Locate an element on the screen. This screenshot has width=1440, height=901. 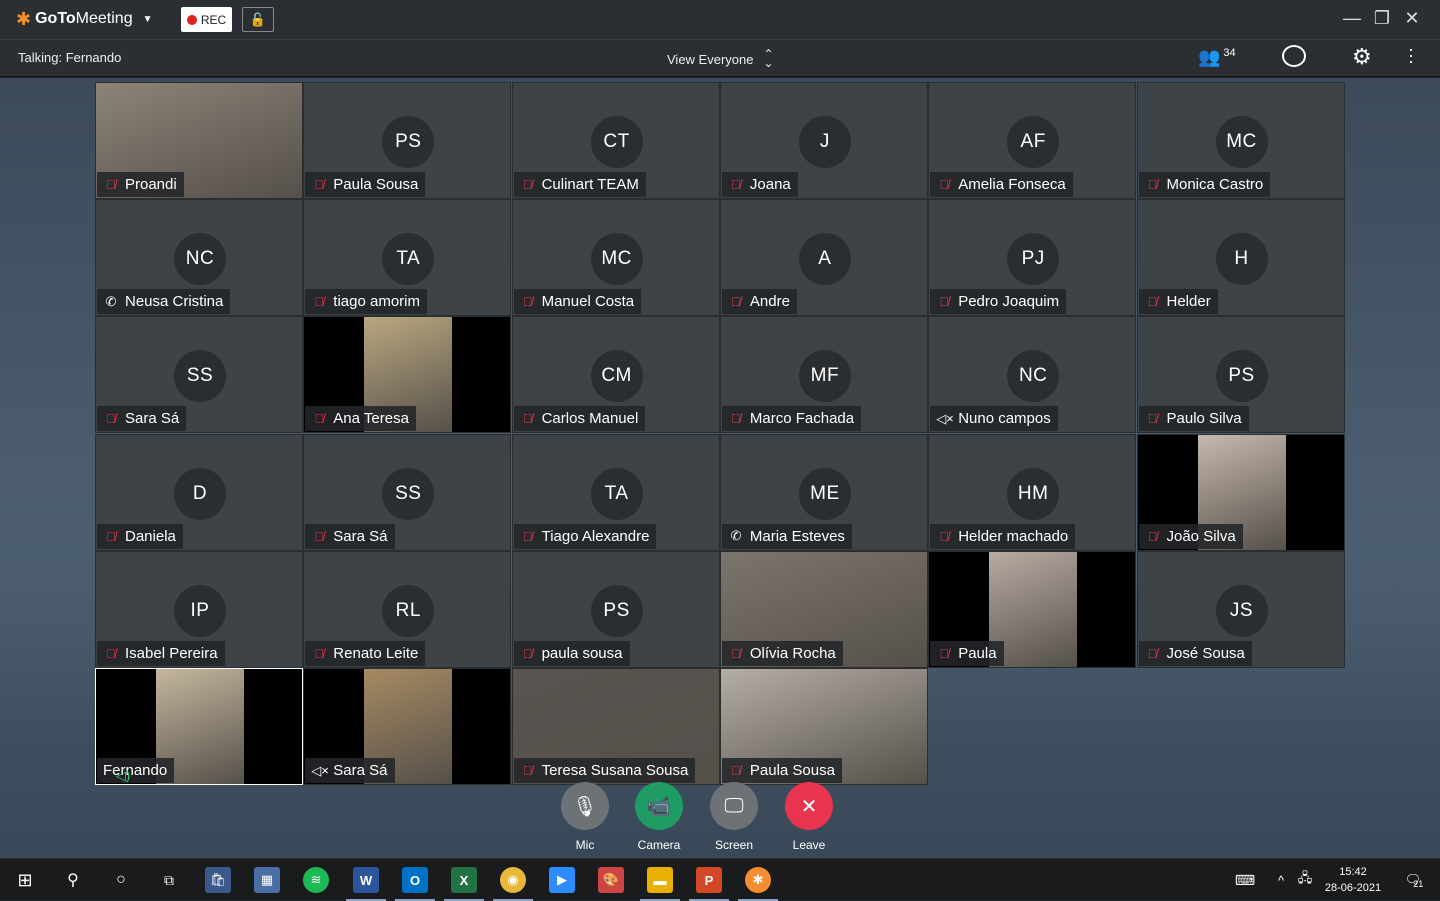
recording-button: REC is located at coordinates (206, 19).